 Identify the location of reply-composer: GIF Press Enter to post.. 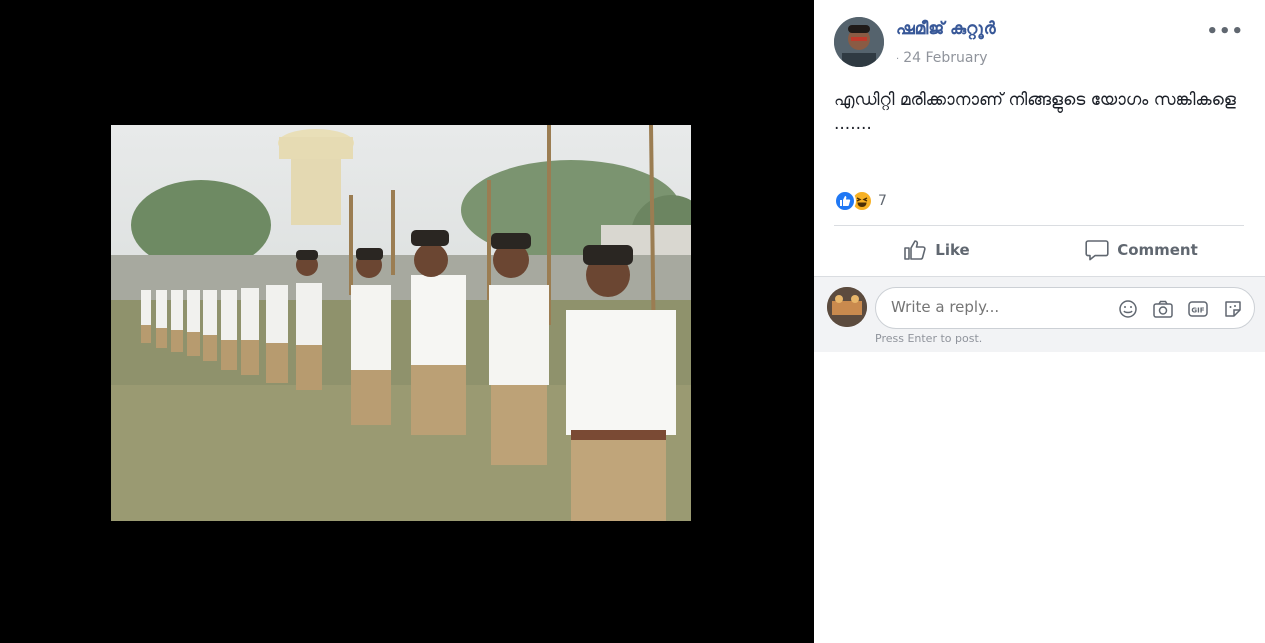
(1039, 314).